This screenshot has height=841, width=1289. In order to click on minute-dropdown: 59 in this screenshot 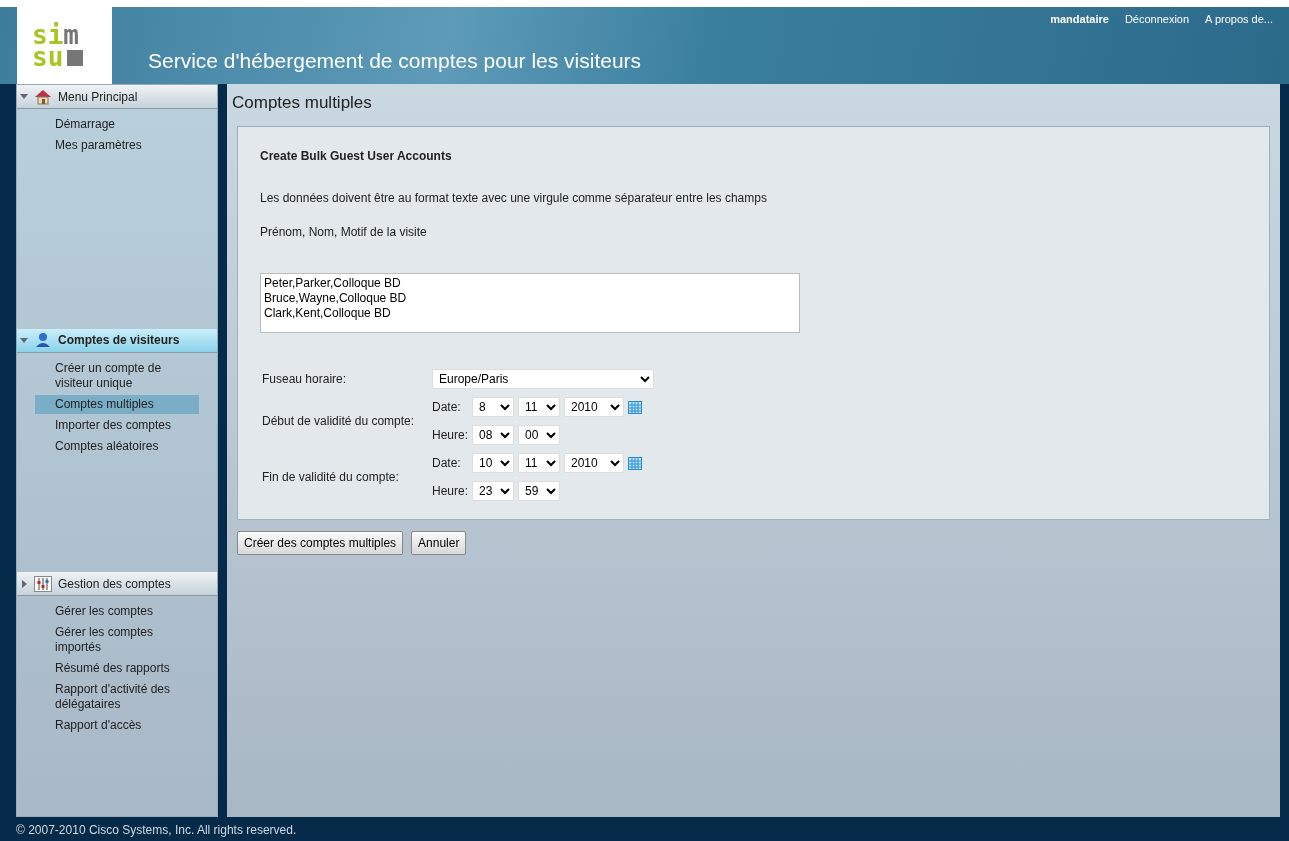, I will do `click(539, 491)`.